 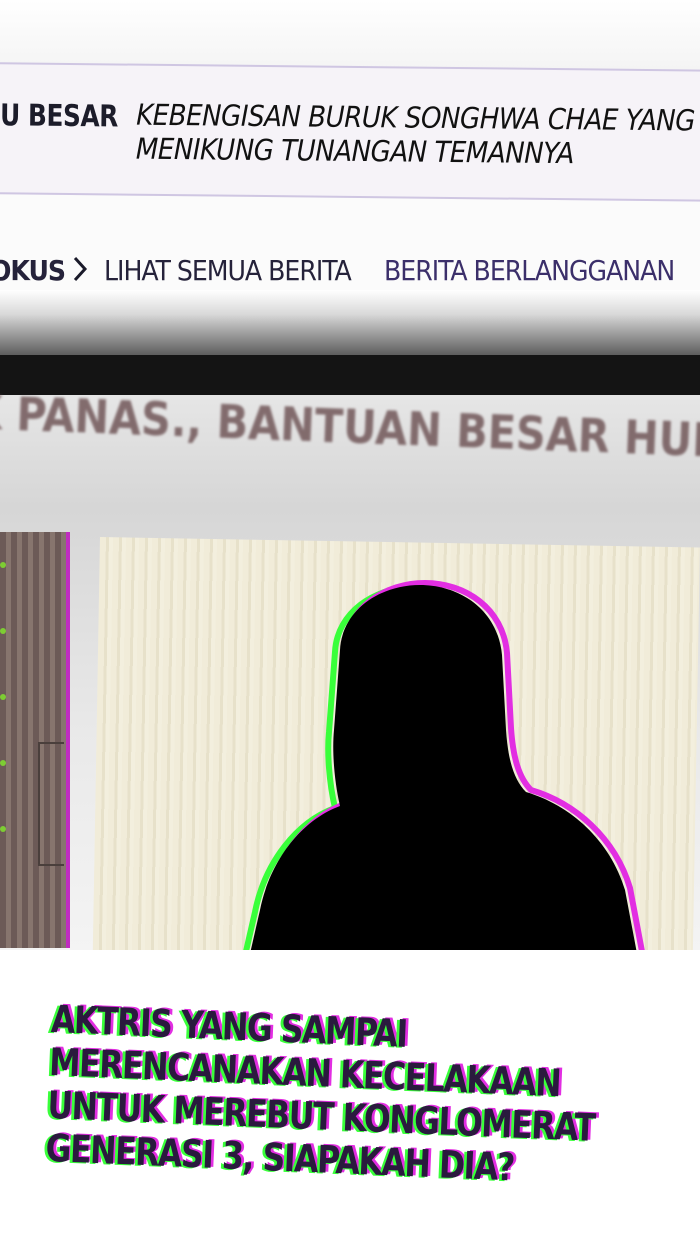 I want to click on thumbnail-frame, so click(x=51, y=804).